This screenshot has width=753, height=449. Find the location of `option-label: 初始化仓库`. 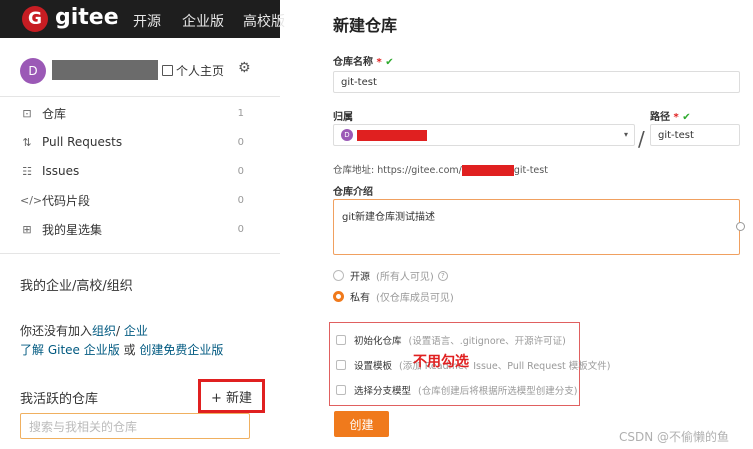

option-label: 初始化仓库 is located at coordinates (378, 341).